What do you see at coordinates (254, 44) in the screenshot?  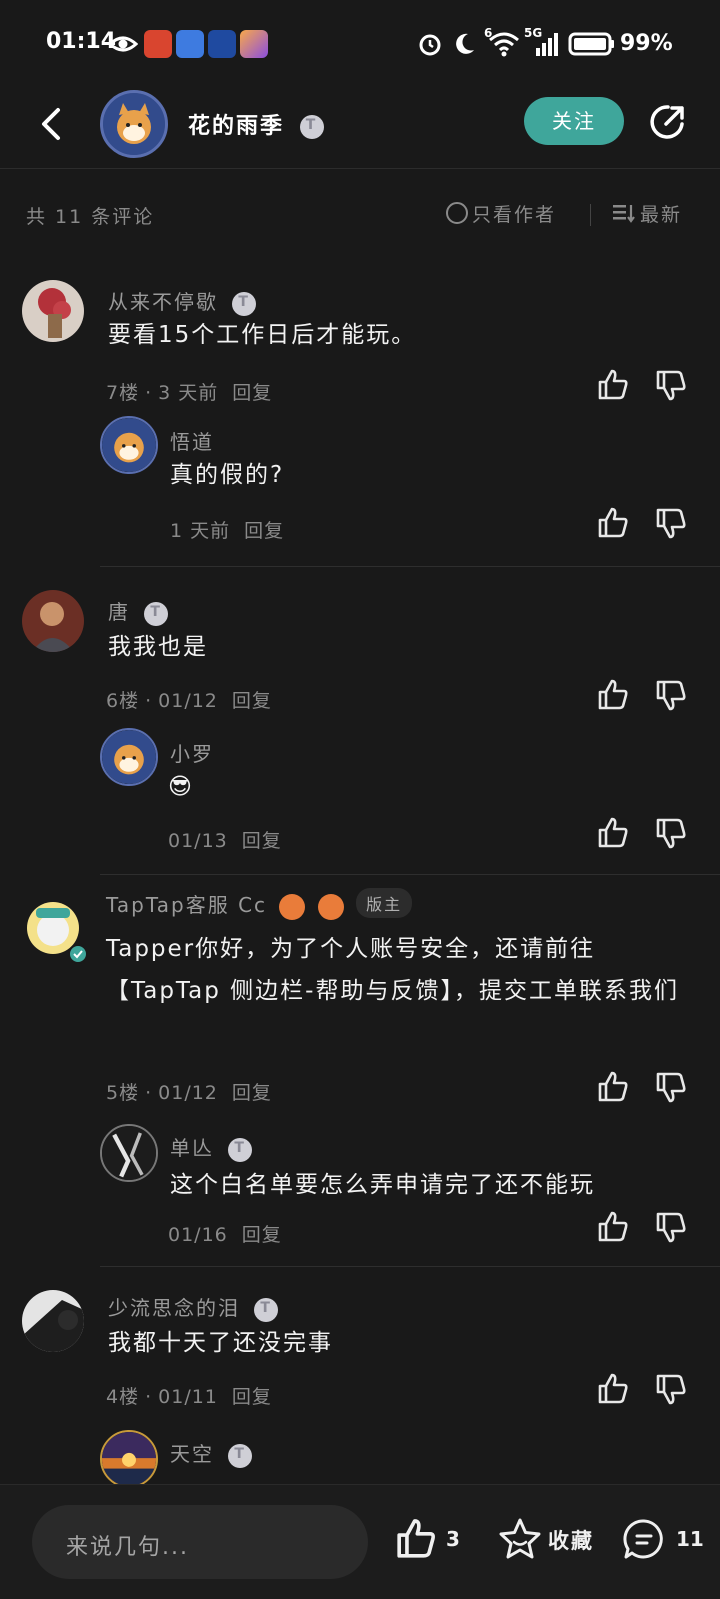 I see `browser-app-icon` at bounding box center [254, 44].